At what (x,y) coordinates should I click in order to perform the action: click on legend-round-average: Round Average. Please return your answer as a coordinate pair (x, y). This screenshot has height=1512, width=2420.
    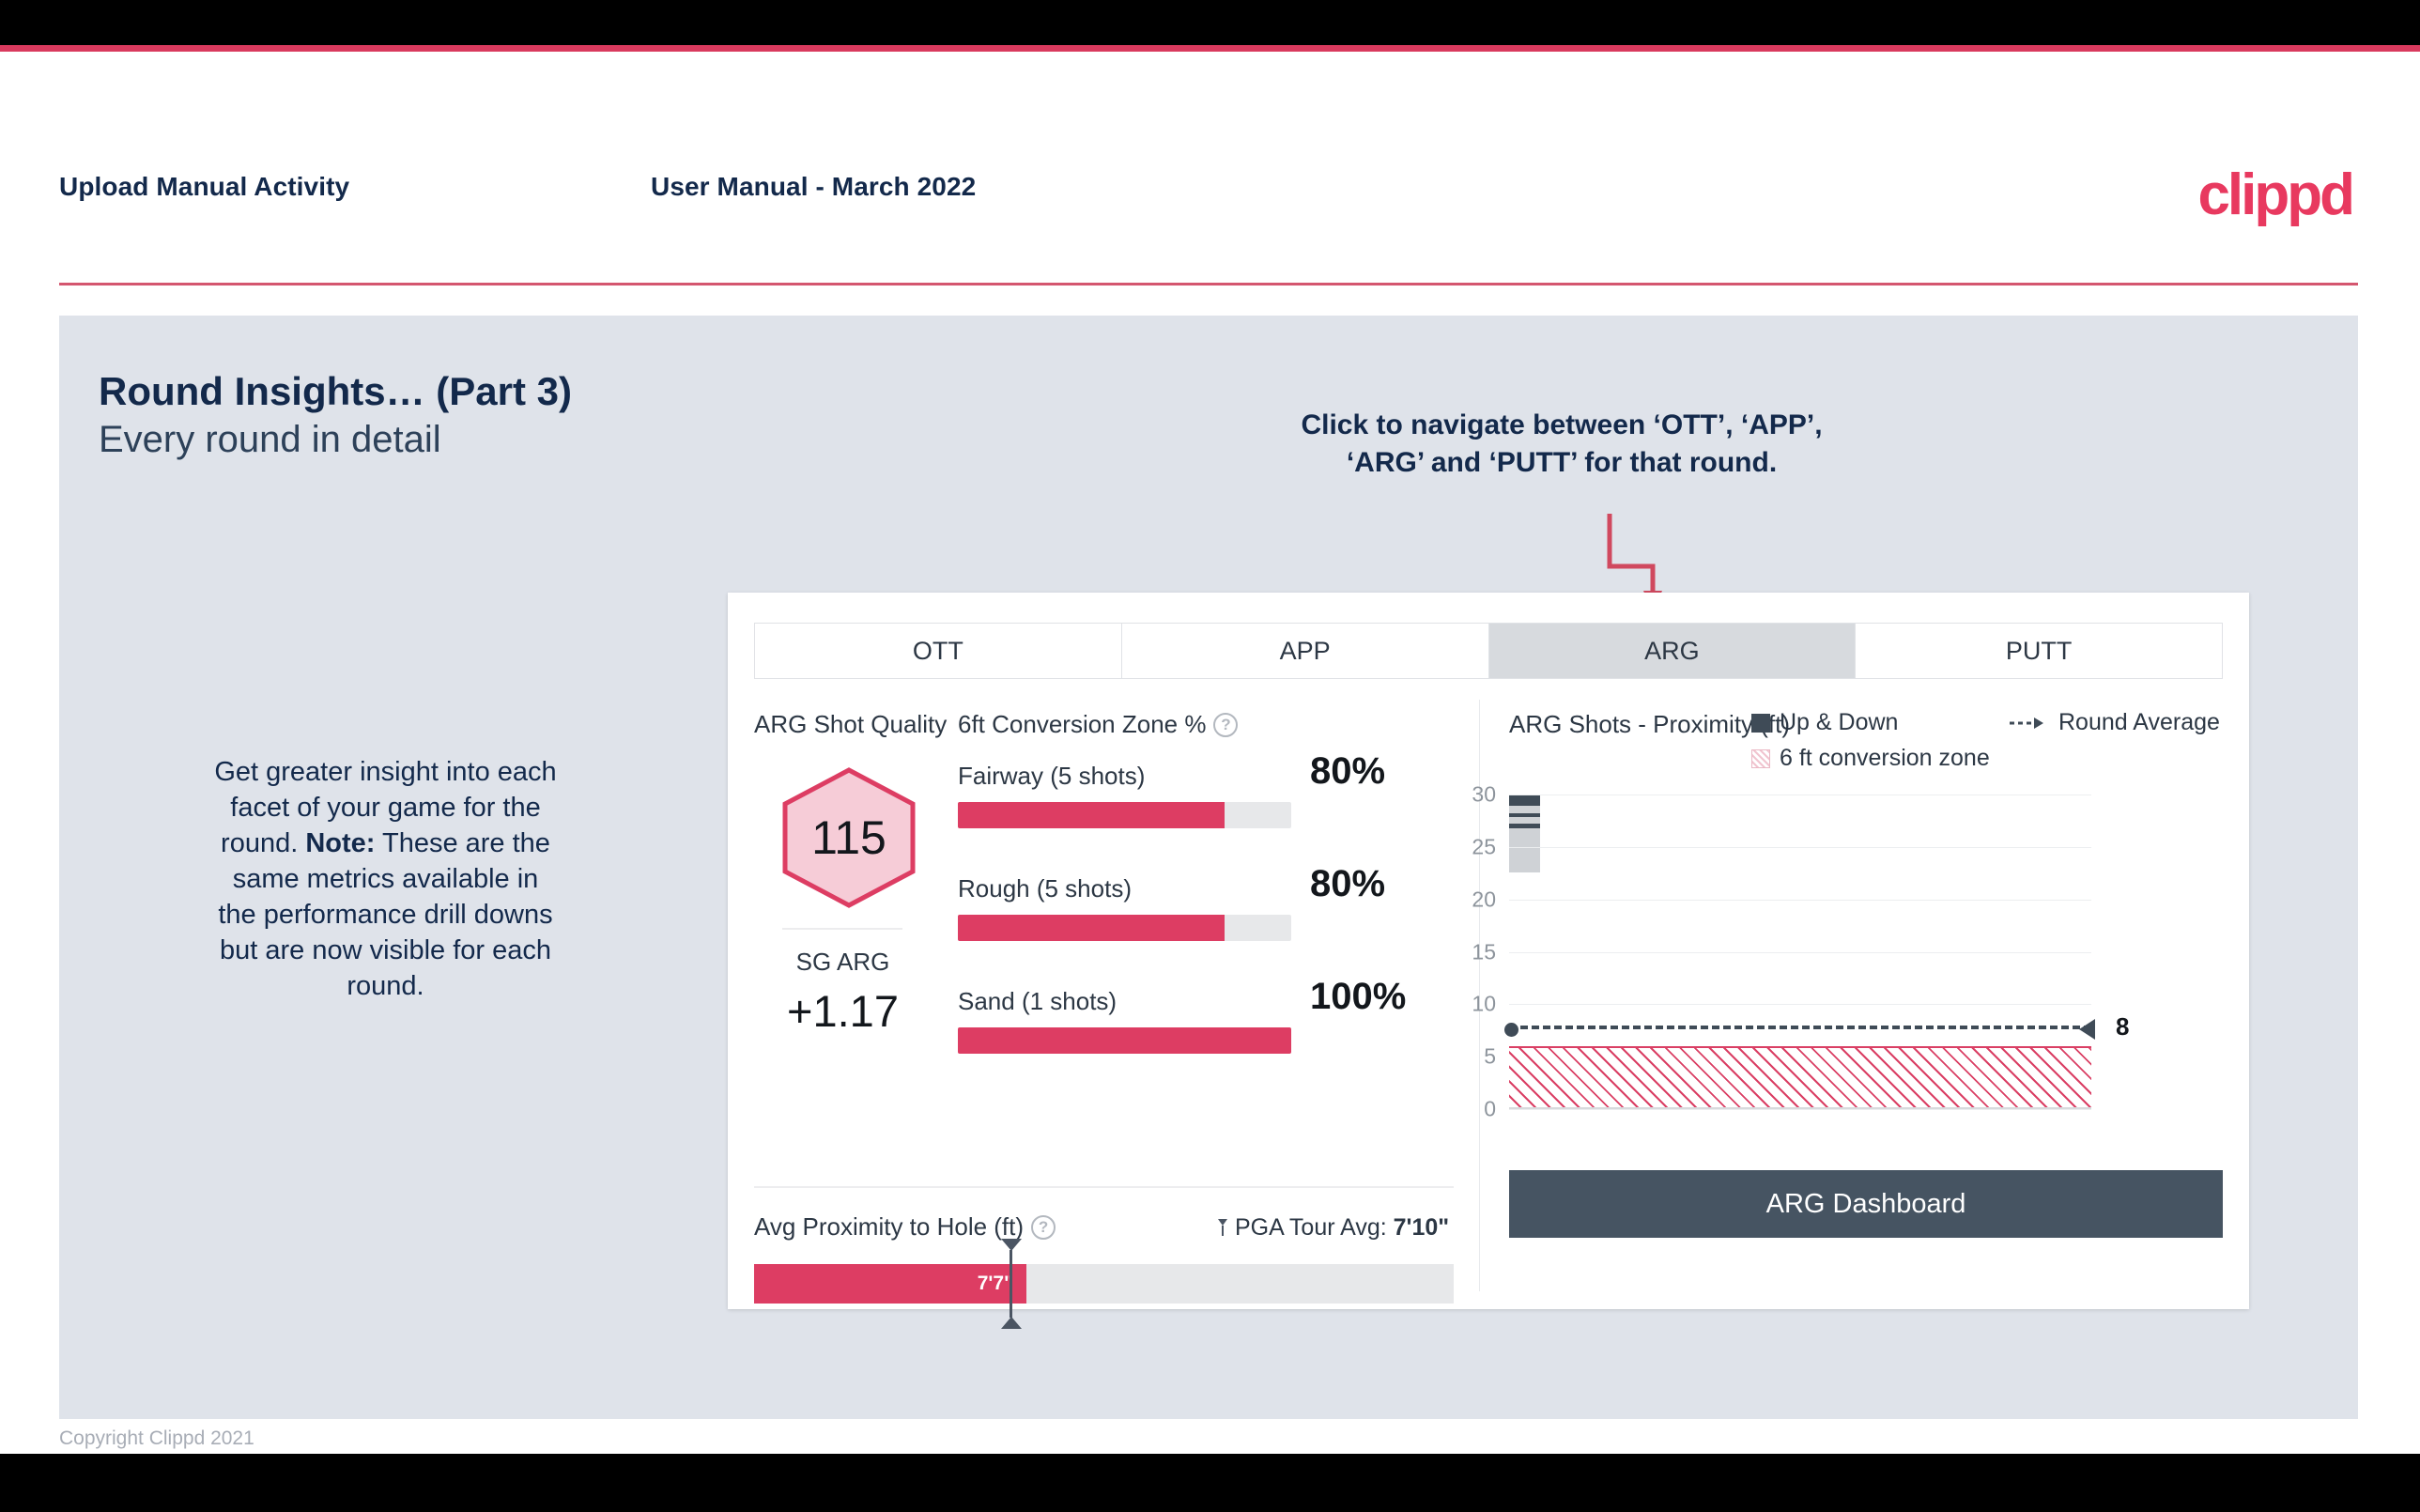
    Looking at the image, I should click on (2115, 722).